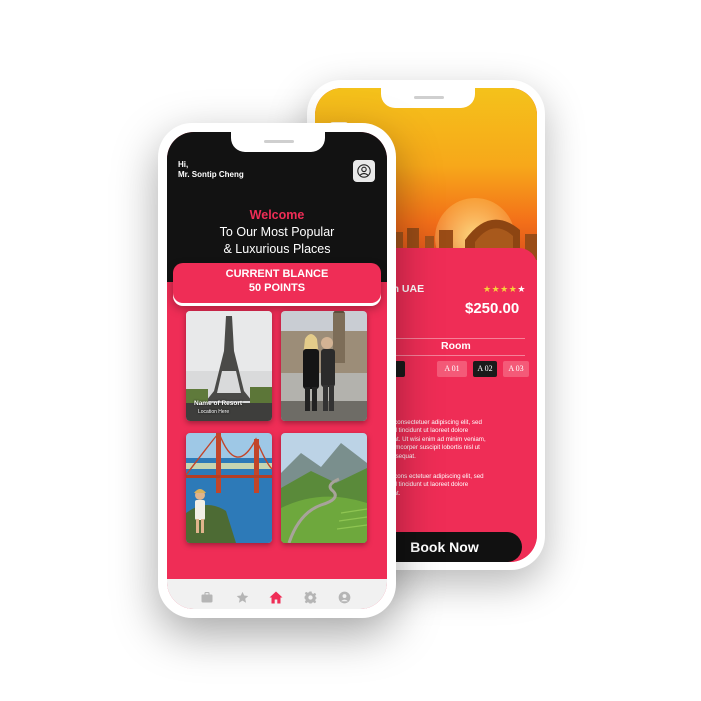 This screenshot has width=701, height=701. Describe the element at coordinates (277, 232) in the screenshot. I see `welcome-subtitle-1: To Our Most Popular` at that location.